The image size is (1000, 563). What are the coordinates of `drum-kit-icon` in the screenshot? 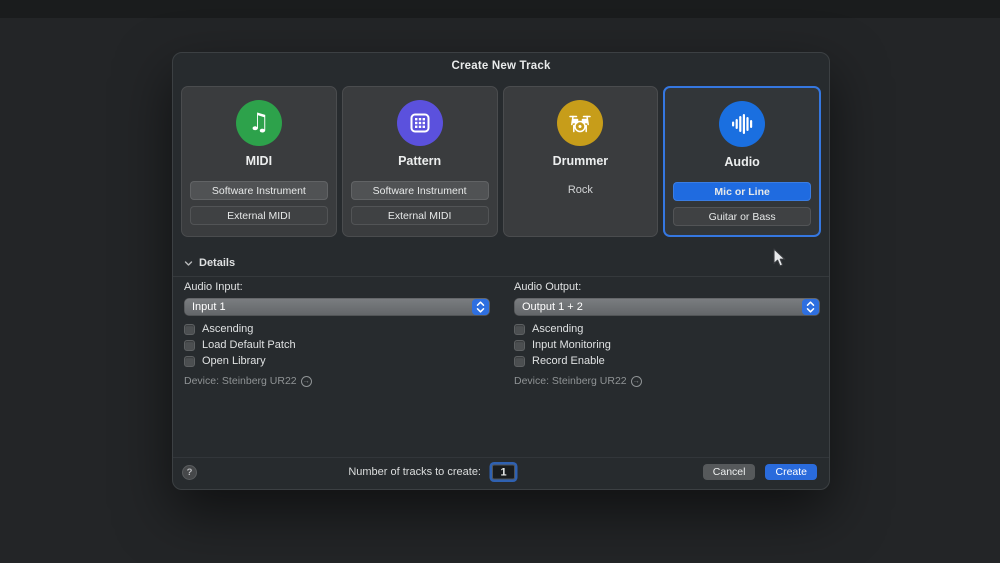 It's located at (580, 123).